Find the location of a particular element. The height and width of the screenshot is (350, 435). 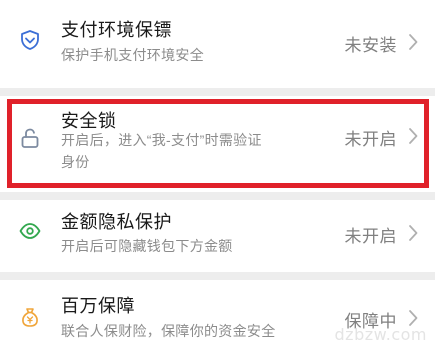

shield-check-icon is located at coordinates (30, 40).